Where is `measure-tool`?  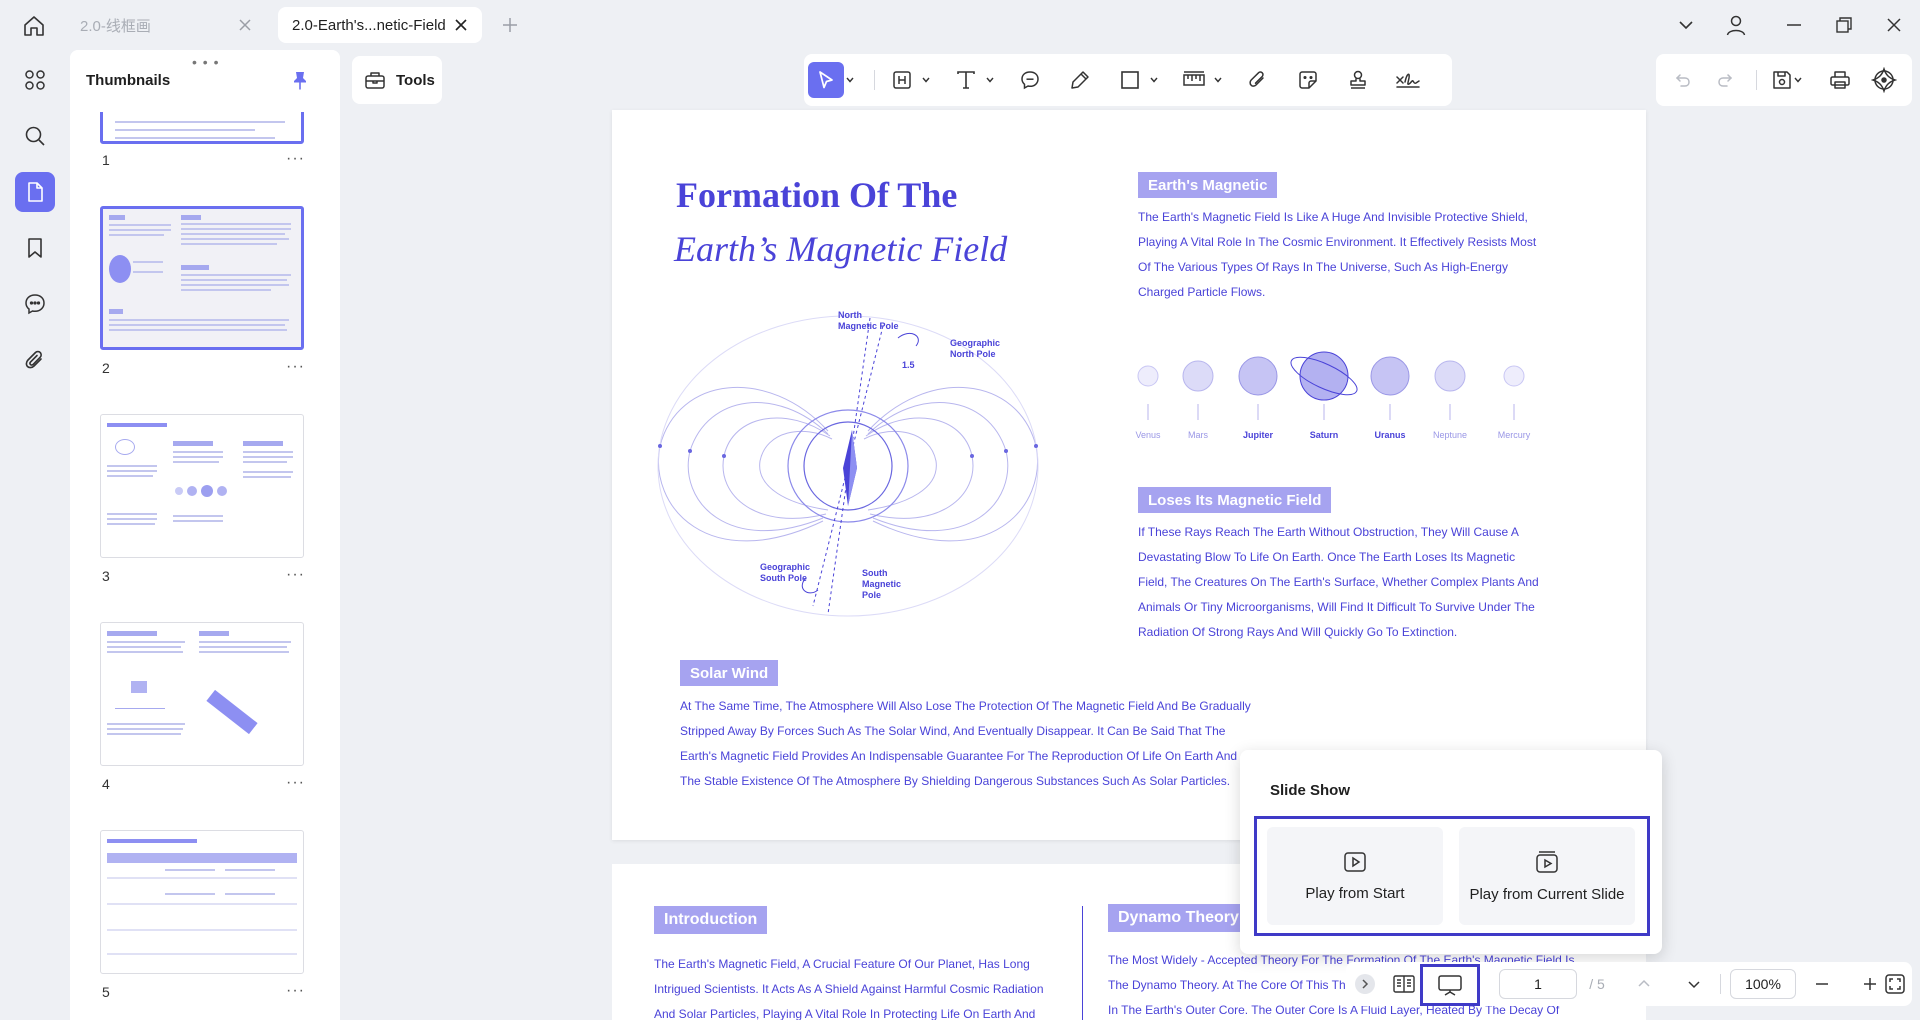 measure-tool is located at coordinates (1200, 80).